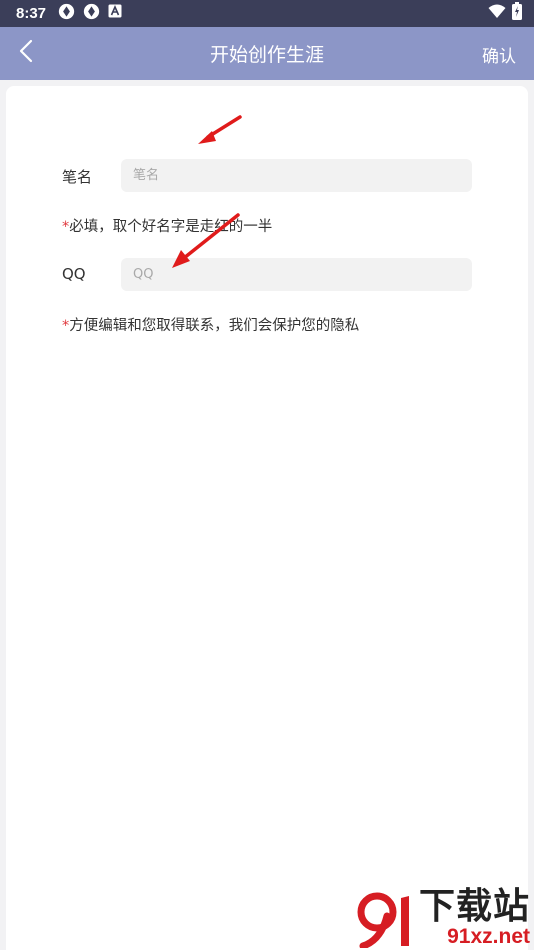 The image size is (534, 950). Describe the element at coordinates (31, 13) in the screenshot. I see `status-time: 8:37` at that location.